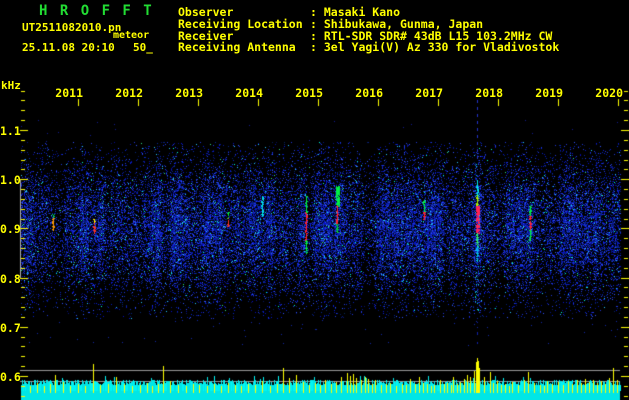  Describe the element at coordinates (435, 47) in the screenshot. I see `info-value: : 3el Yagi(V) Az 330 for Vladivostok` at that location.